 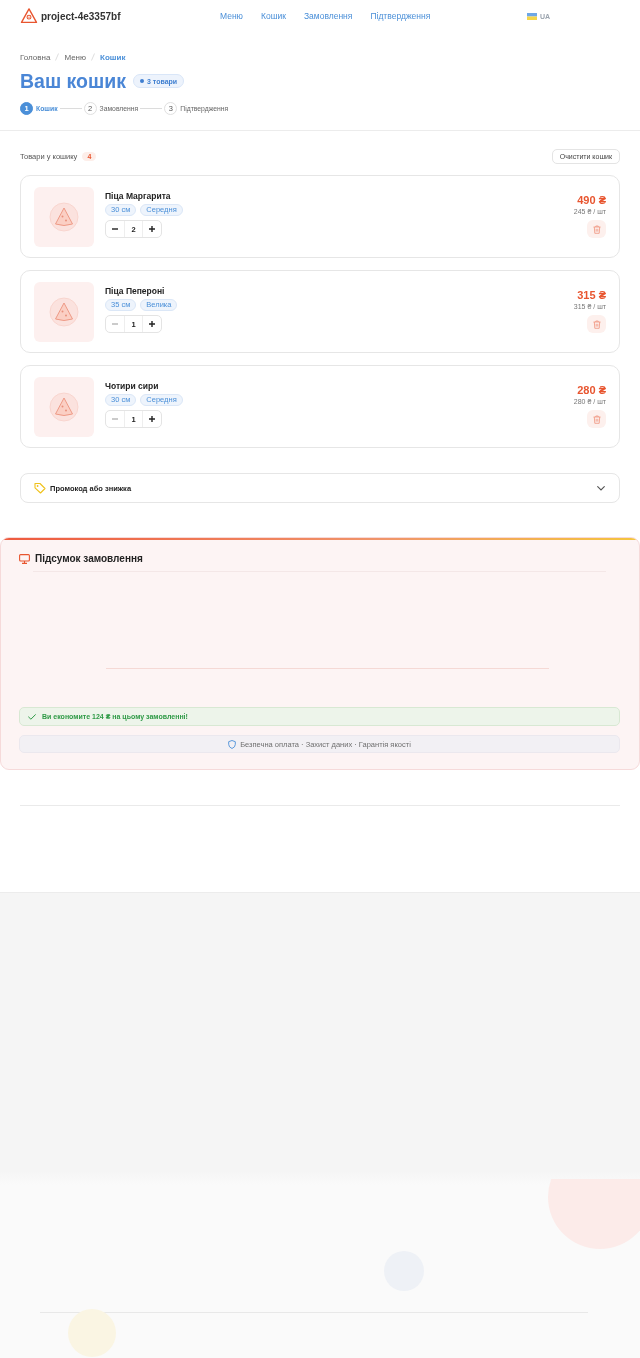 I want to click on summary-title: Підсумок замовлення, so click(x=89, y=558).